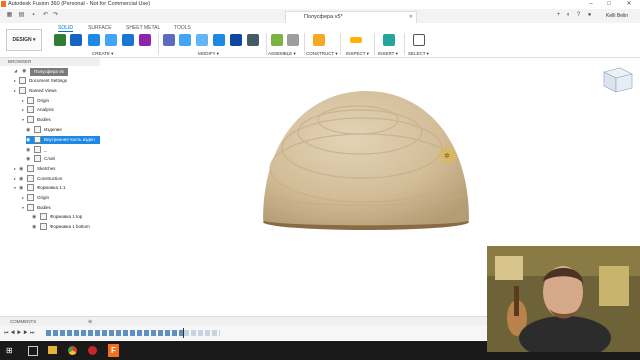 This screenshot has height=360, width=640. I want to click on inspect-menu: INSPECT ▾, so click(357, 54).